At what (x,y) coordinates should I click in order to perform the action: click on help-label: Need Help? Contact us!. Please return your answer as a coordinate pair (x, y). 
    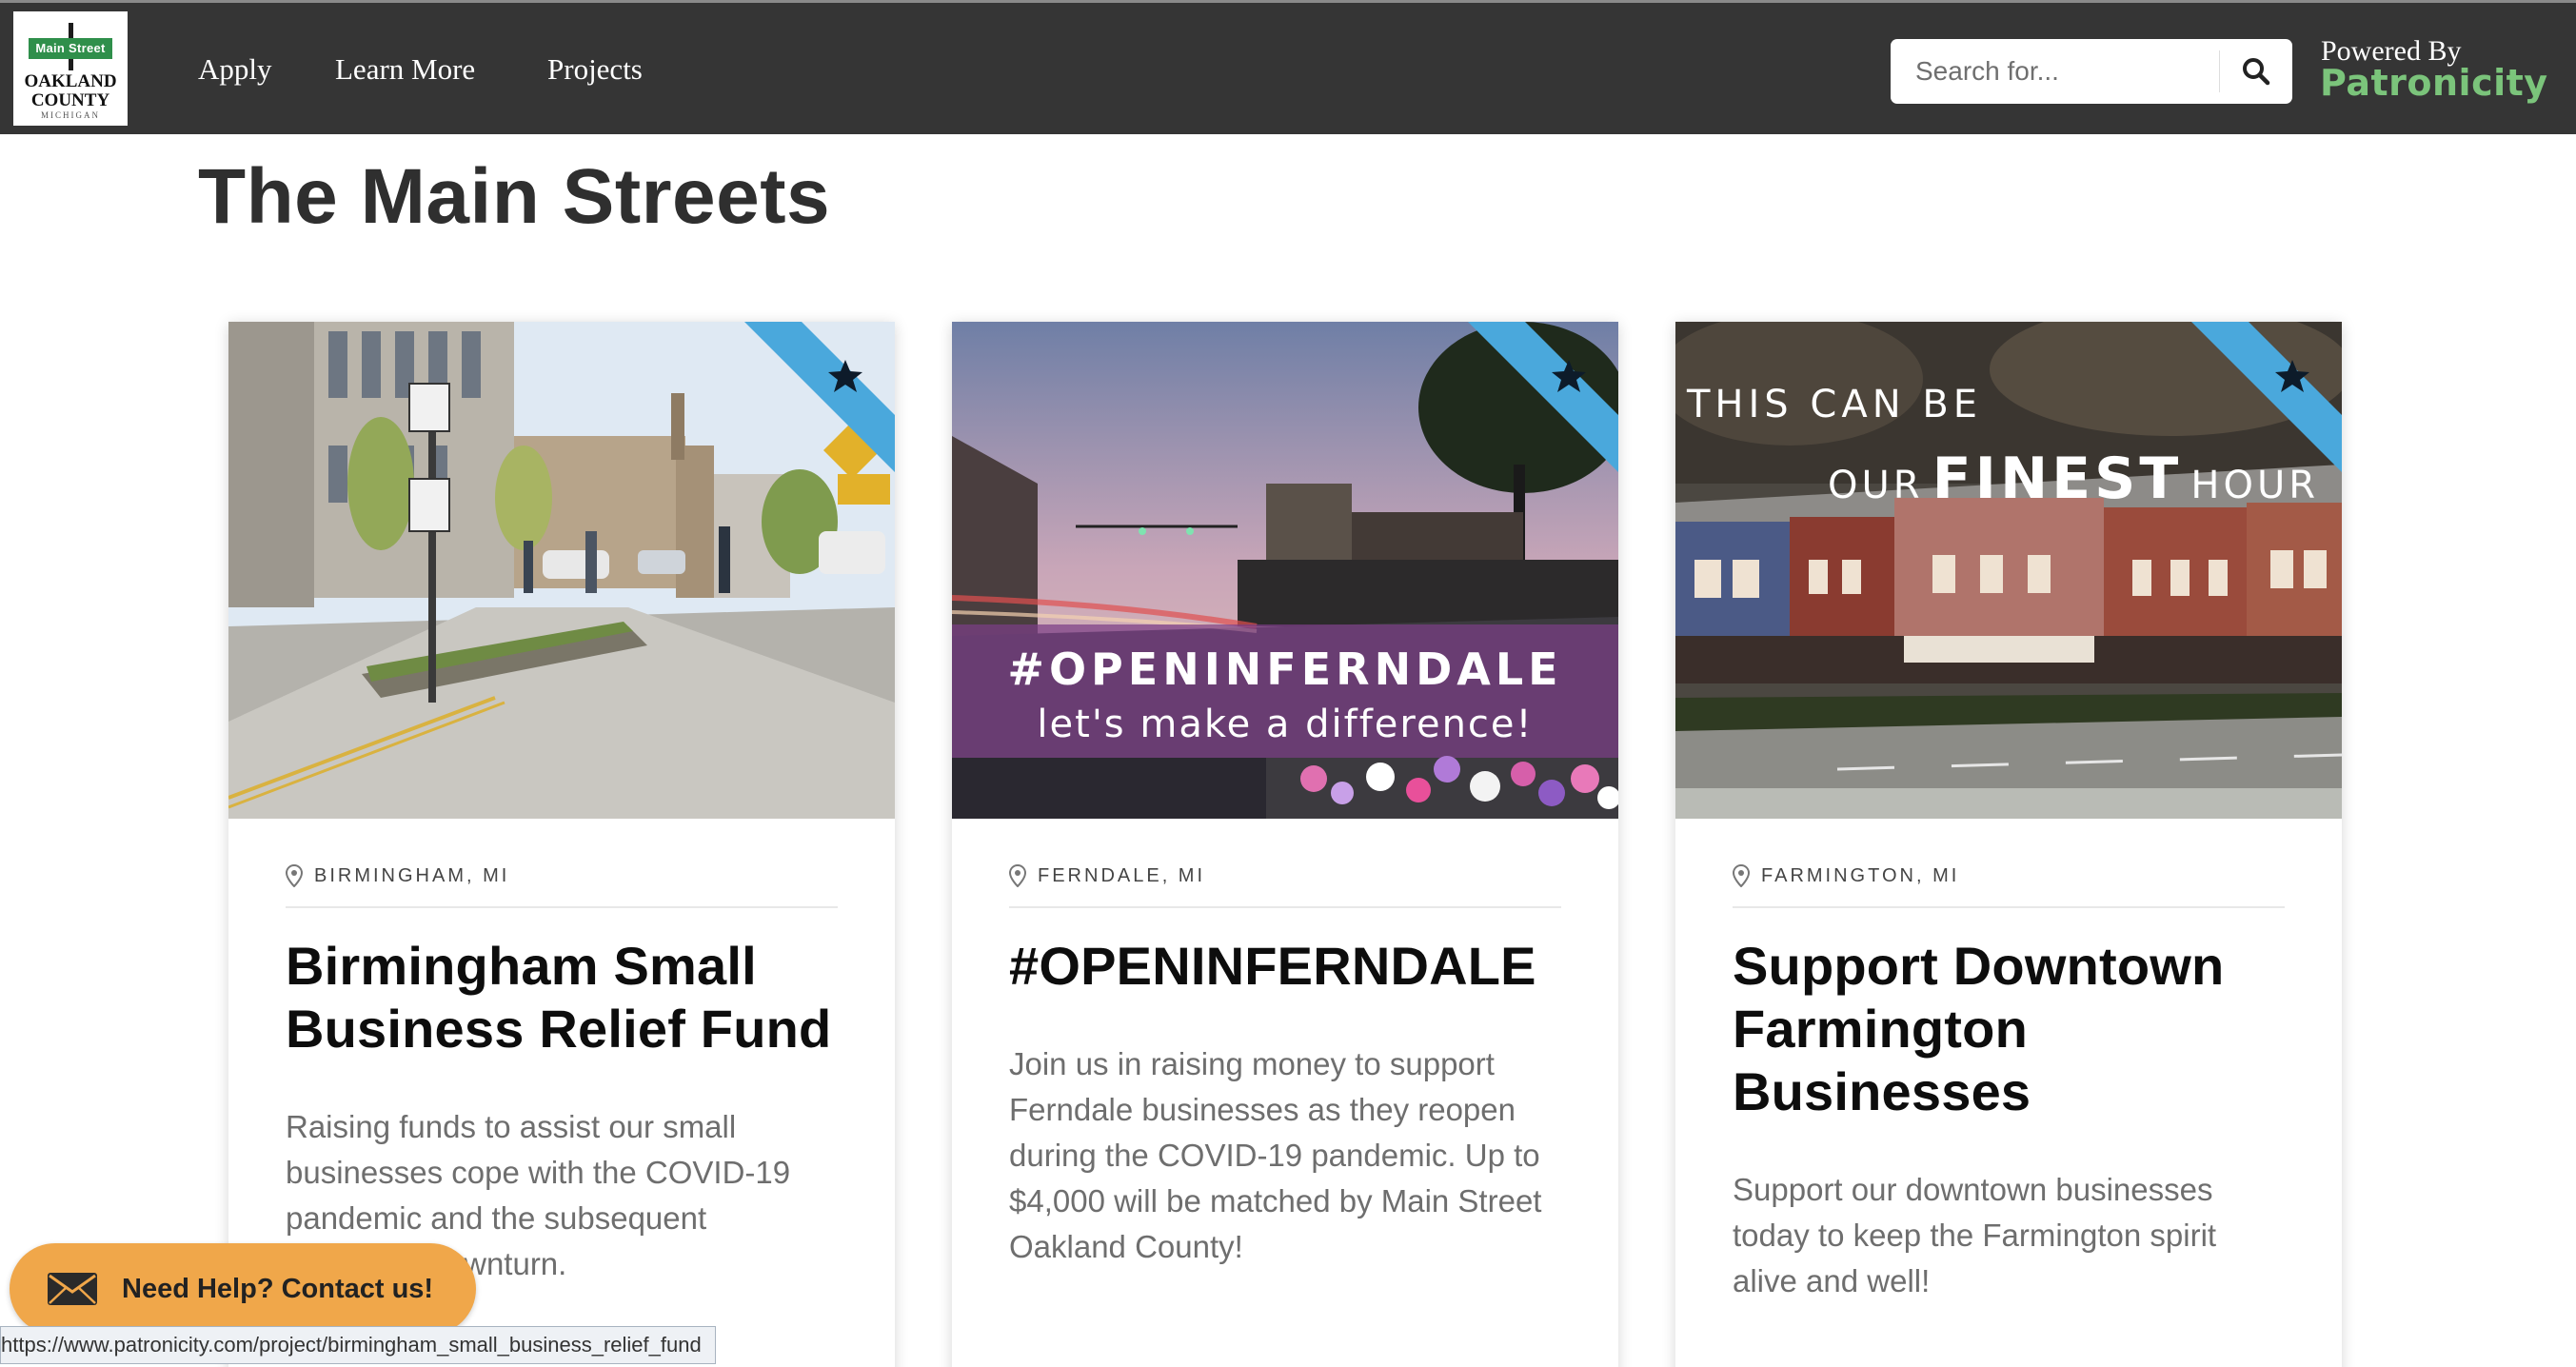
    Looking at the image, I should click on (278, 1288).